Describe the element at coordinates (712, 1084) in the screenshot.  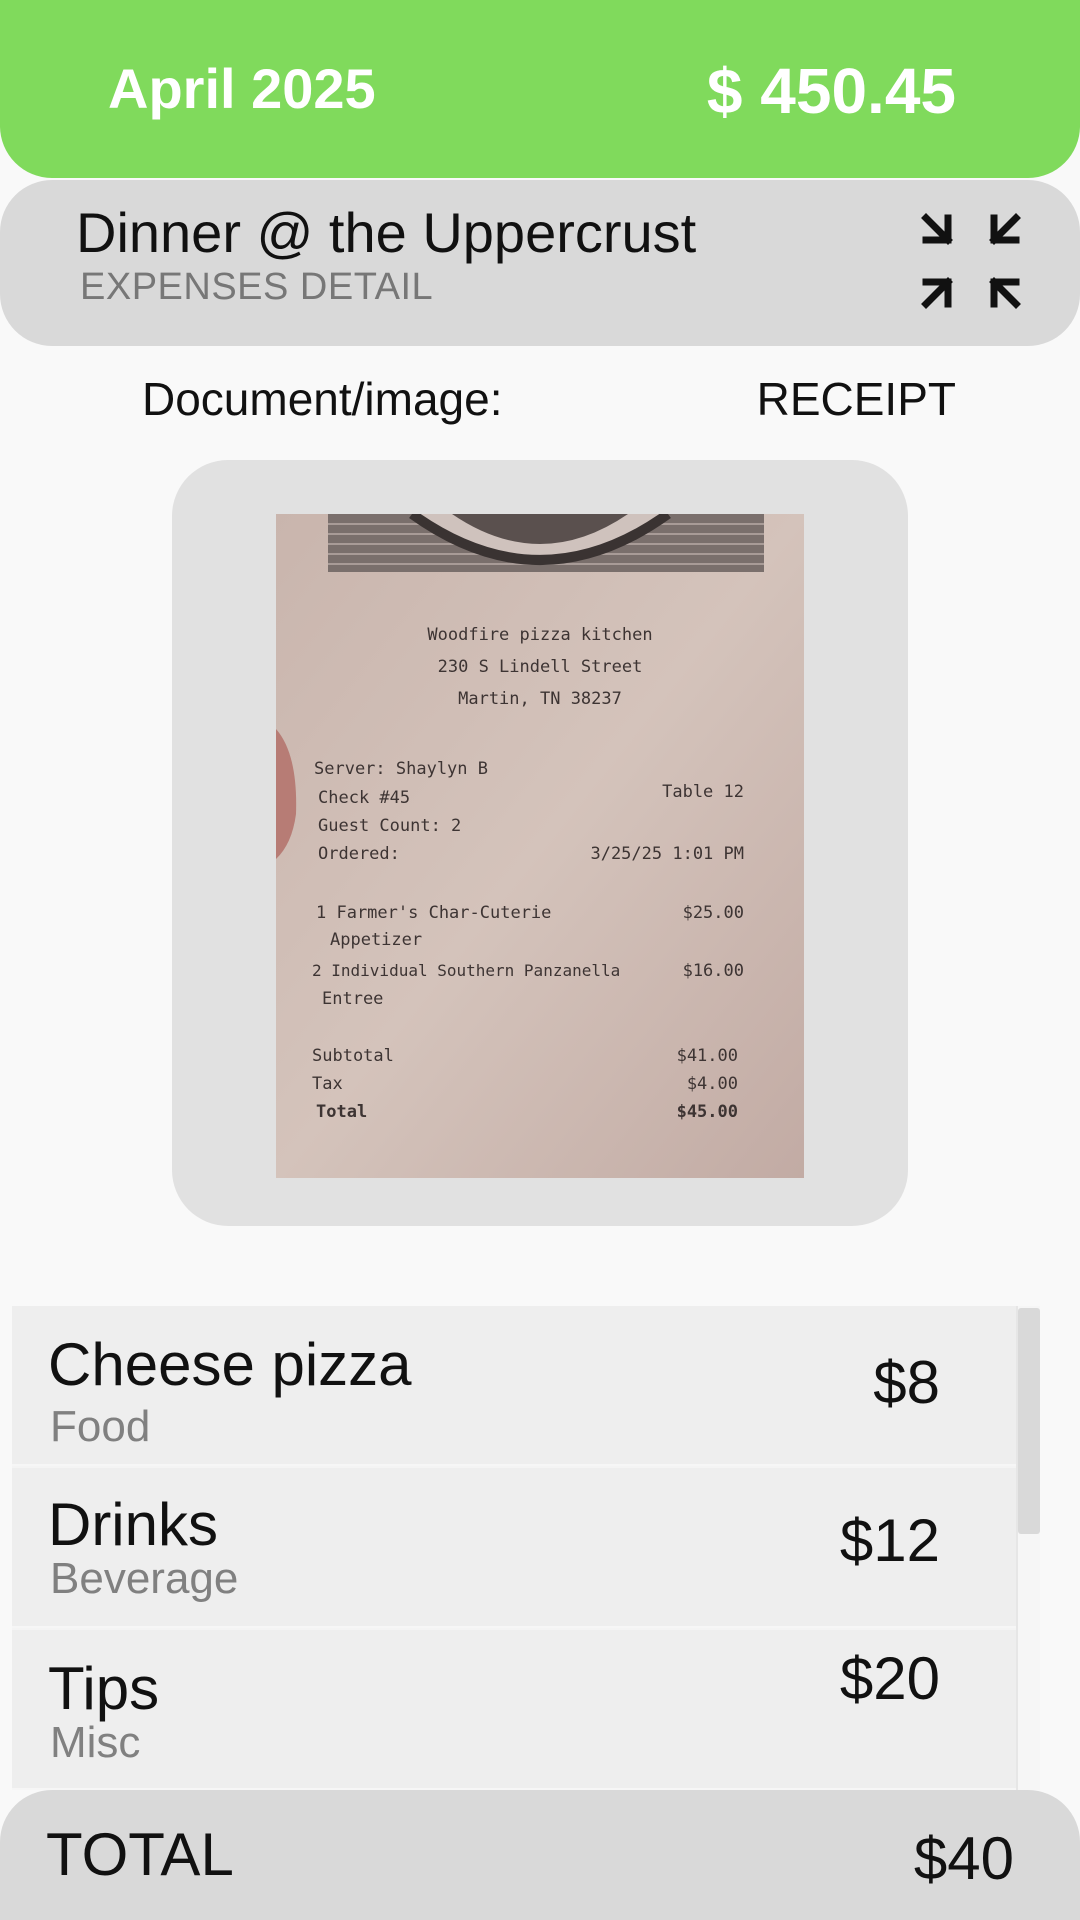
I see `receipt-tax: $4.00` at that location.